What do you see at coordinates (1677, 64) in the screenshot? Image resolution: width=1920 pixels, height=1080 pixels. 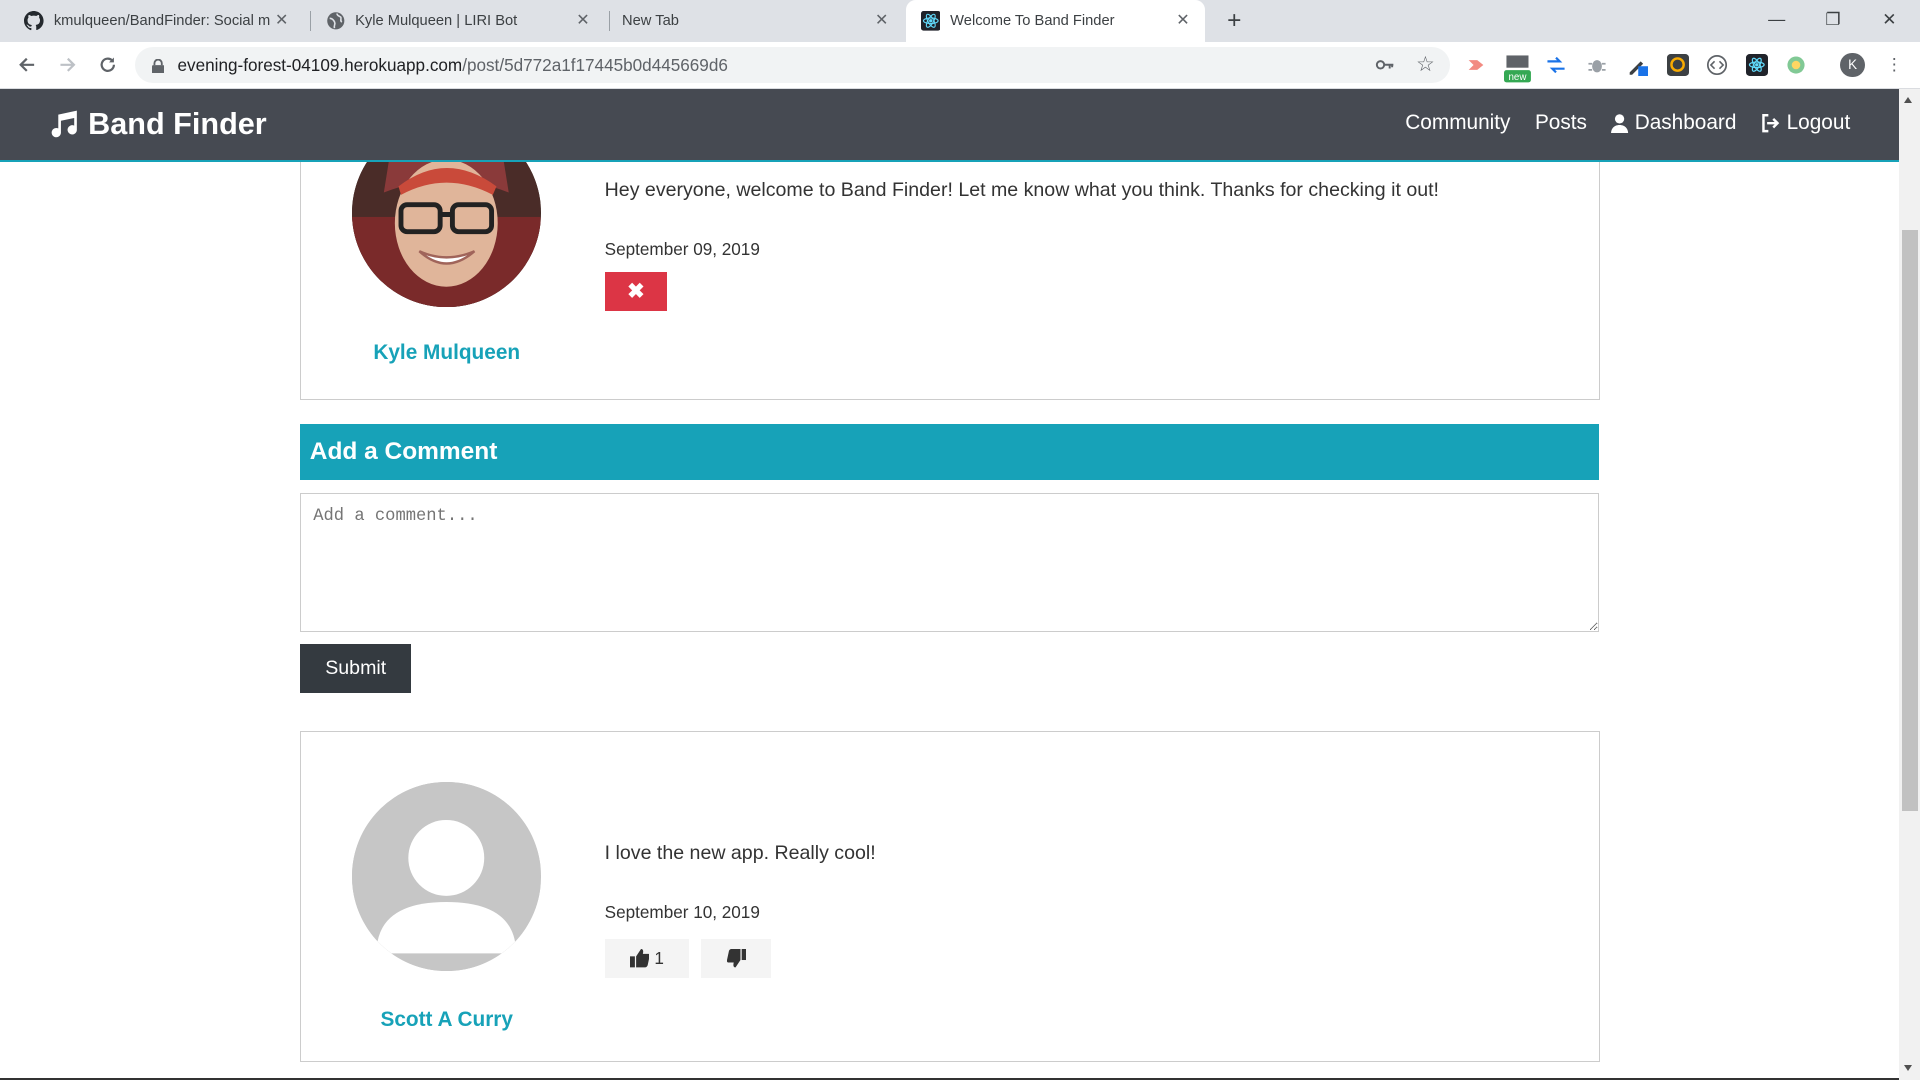 I see `extension-badge-icon` at bounding box center [1677, 64].